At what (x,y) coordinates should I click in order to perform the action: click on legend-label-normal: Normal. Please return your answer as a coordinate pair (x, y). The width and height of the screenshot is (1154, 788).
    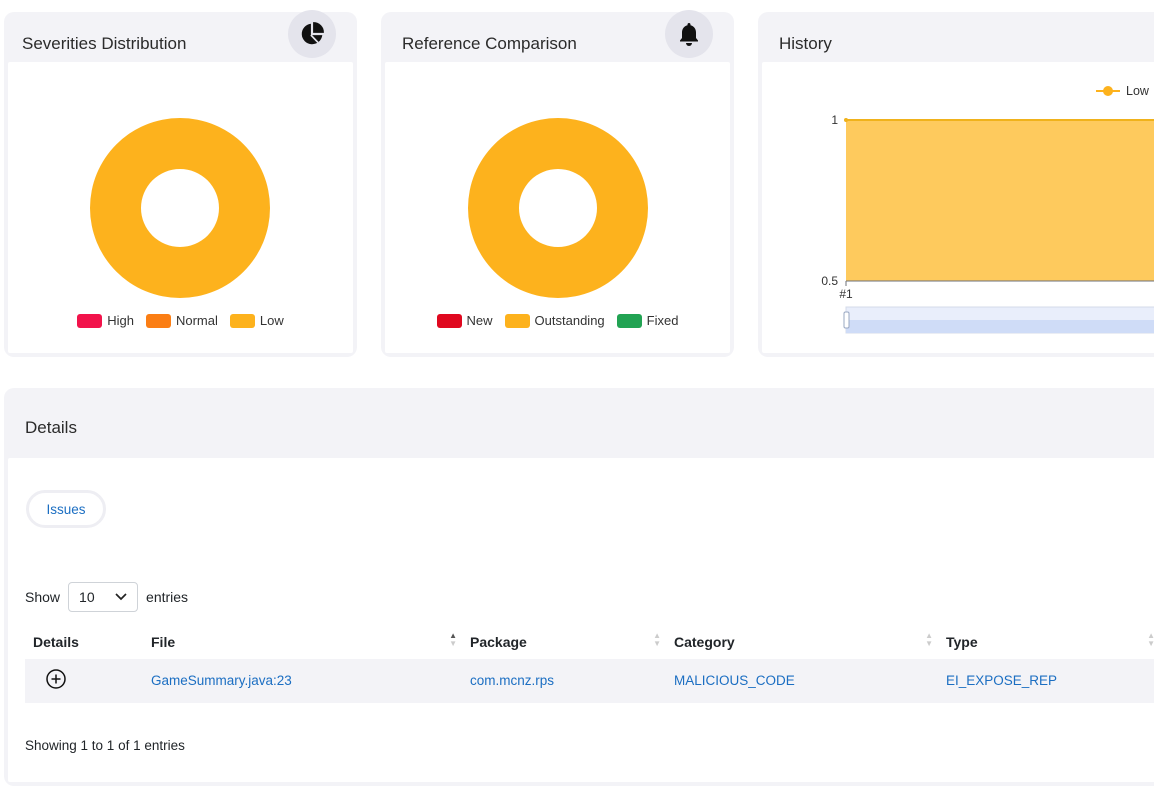
    Looking at the image, I should click on (196, 320).